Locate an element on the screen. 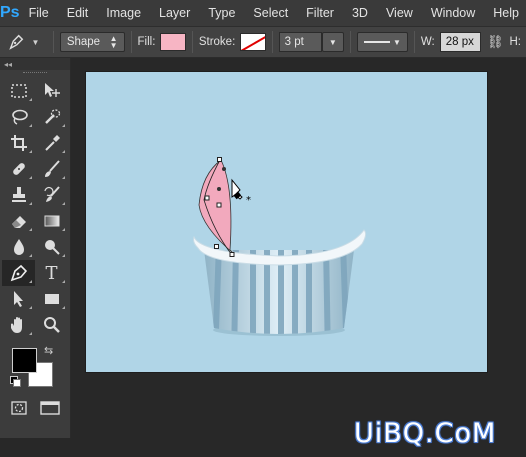 This screenshot has width=526, height=457. type-icon: T is located at coordinates (51, 273).